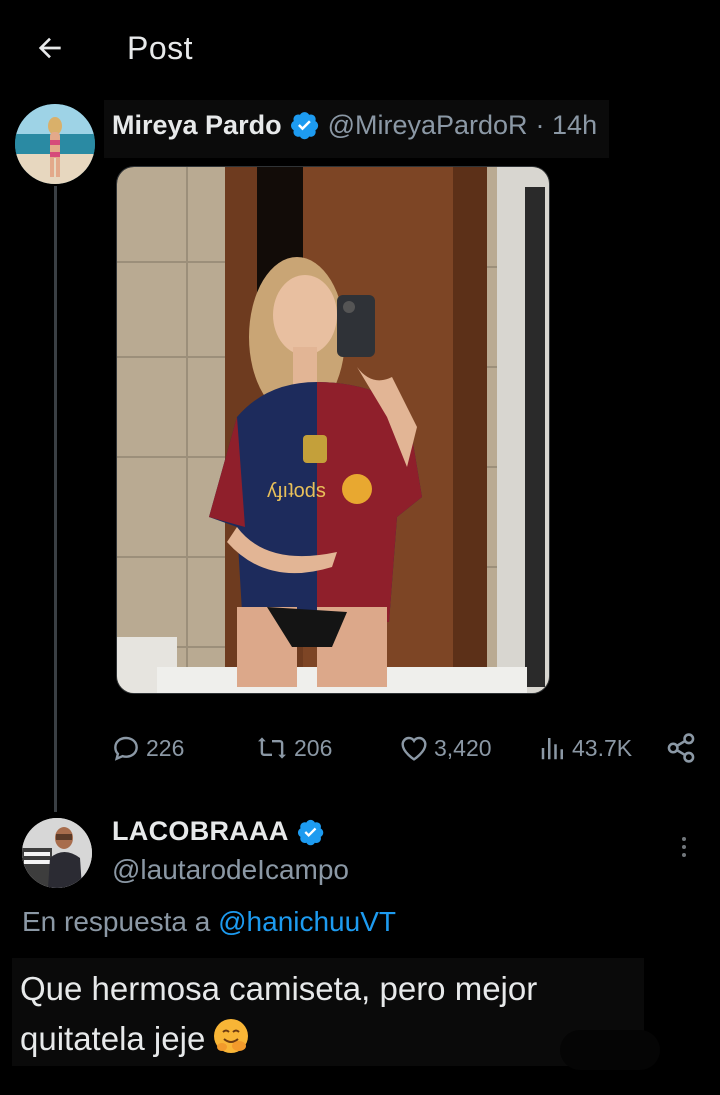 This screenshot has width=720, height=1095. Describe the element at coordinates (197, 125) in the screenshot. I see `author-name: Mireya Pardo` at that location.